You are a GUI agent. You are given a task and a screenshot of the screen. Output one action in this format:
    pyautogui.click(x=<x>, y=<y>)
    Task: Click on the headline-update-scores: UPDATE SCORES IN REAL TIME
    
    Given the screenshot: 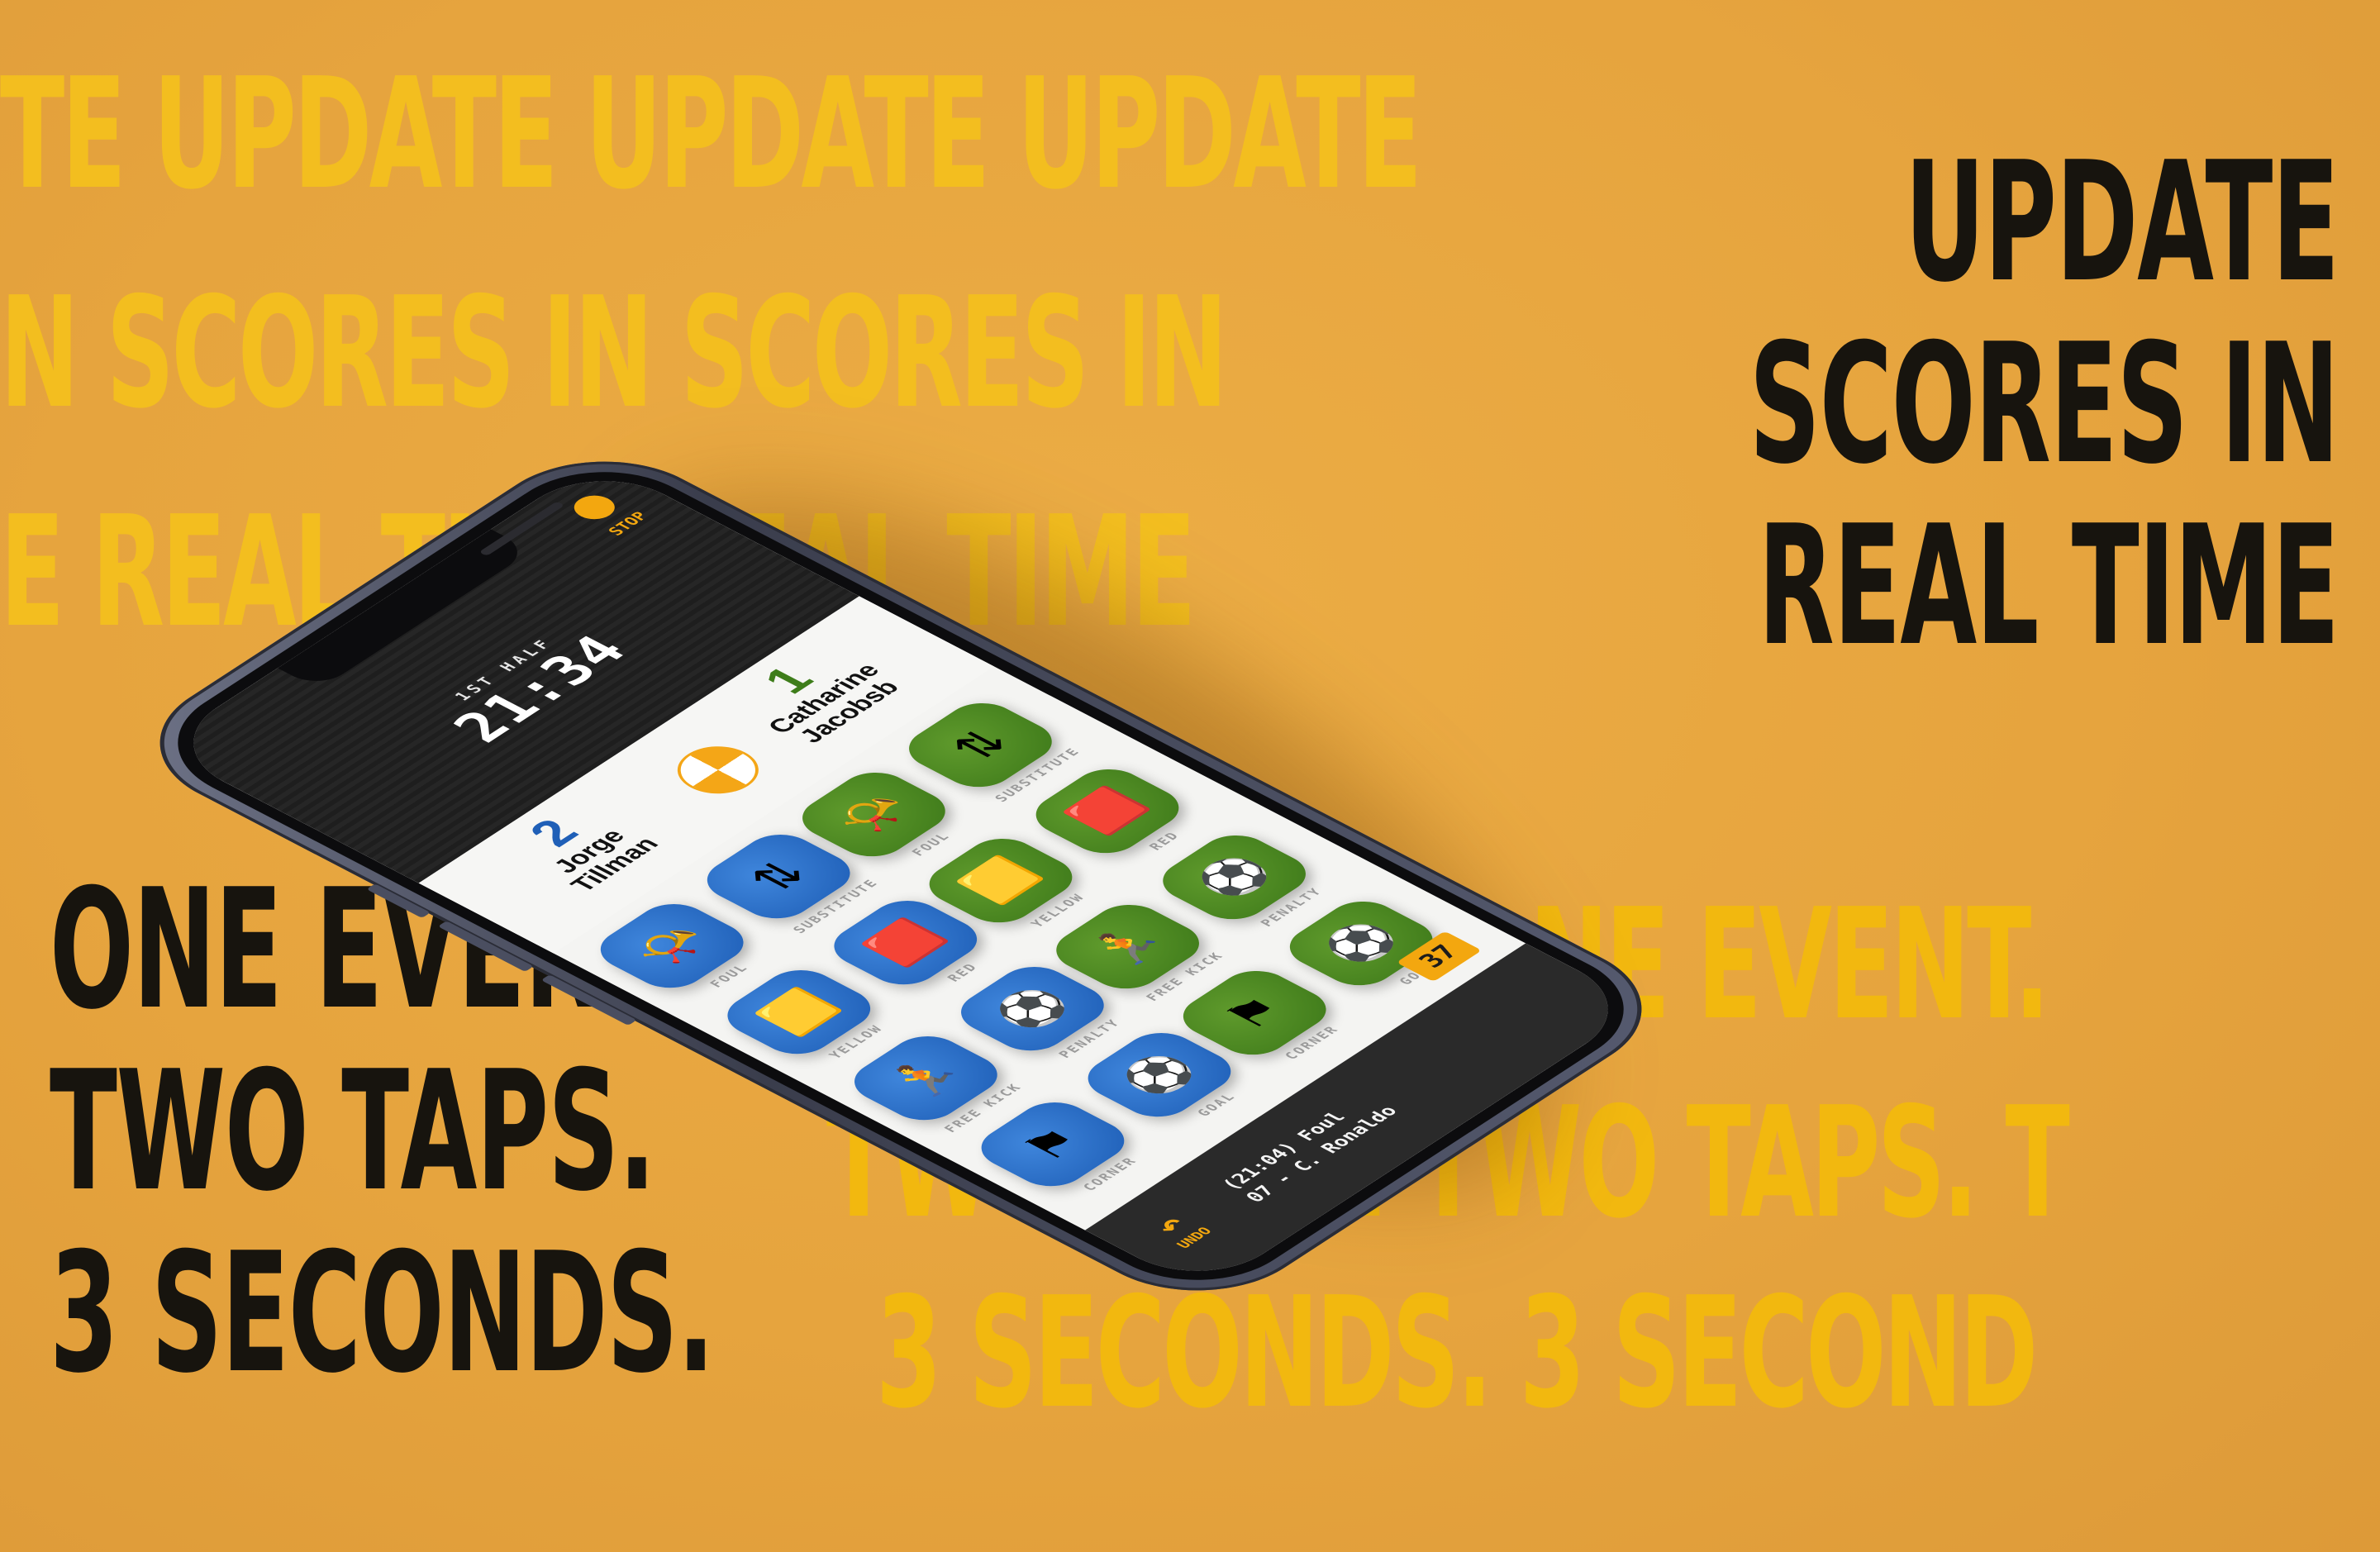 What is the action you would take?
    pyautogui.click(x=2044, y=406)
    